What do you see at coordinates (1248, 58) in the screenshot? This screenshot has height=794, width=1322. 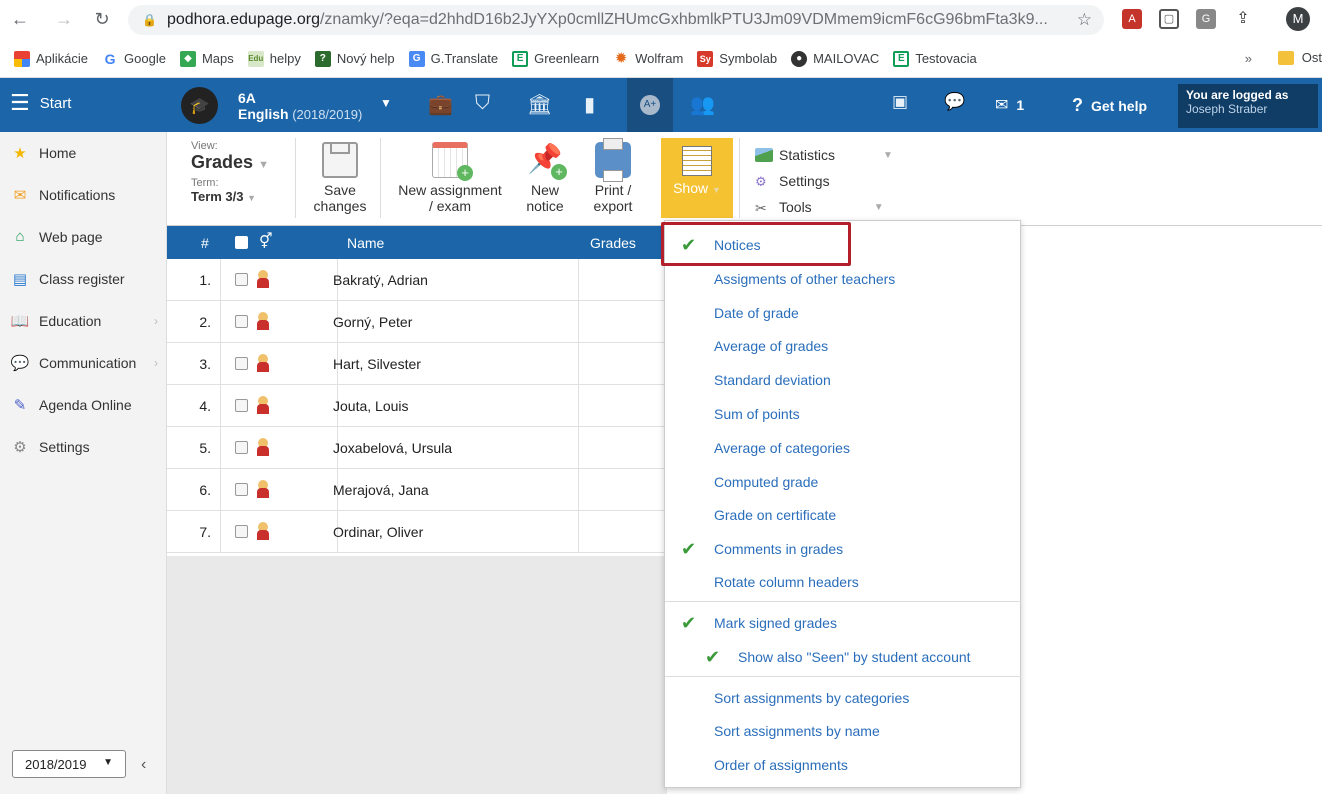 I see `bookmarks-overflow-button: »` at bounding box center [1248, 58].